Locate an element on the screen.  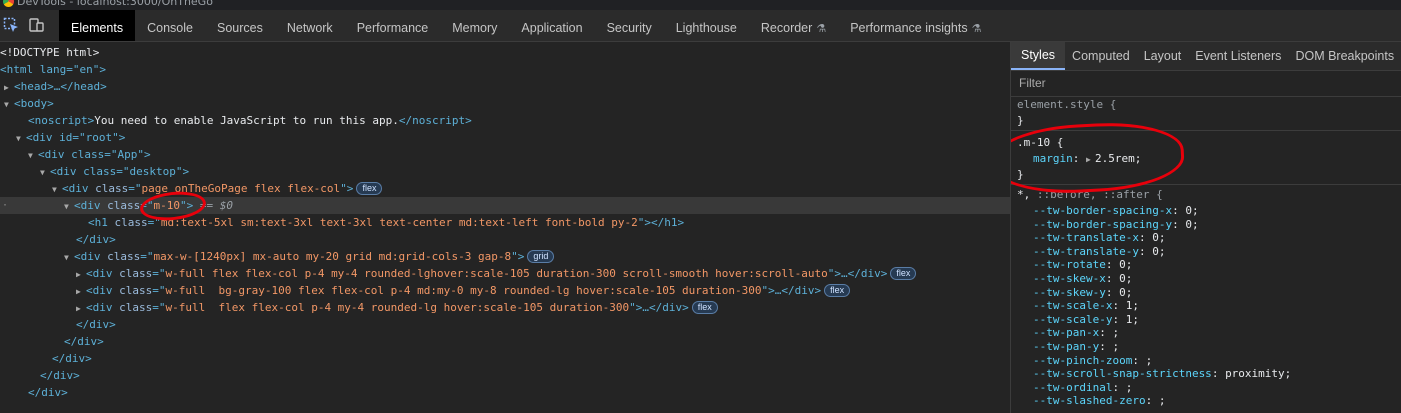
css-declaration: --tw-border-spacing-x: 0; is located at coordinates (1206, 211).